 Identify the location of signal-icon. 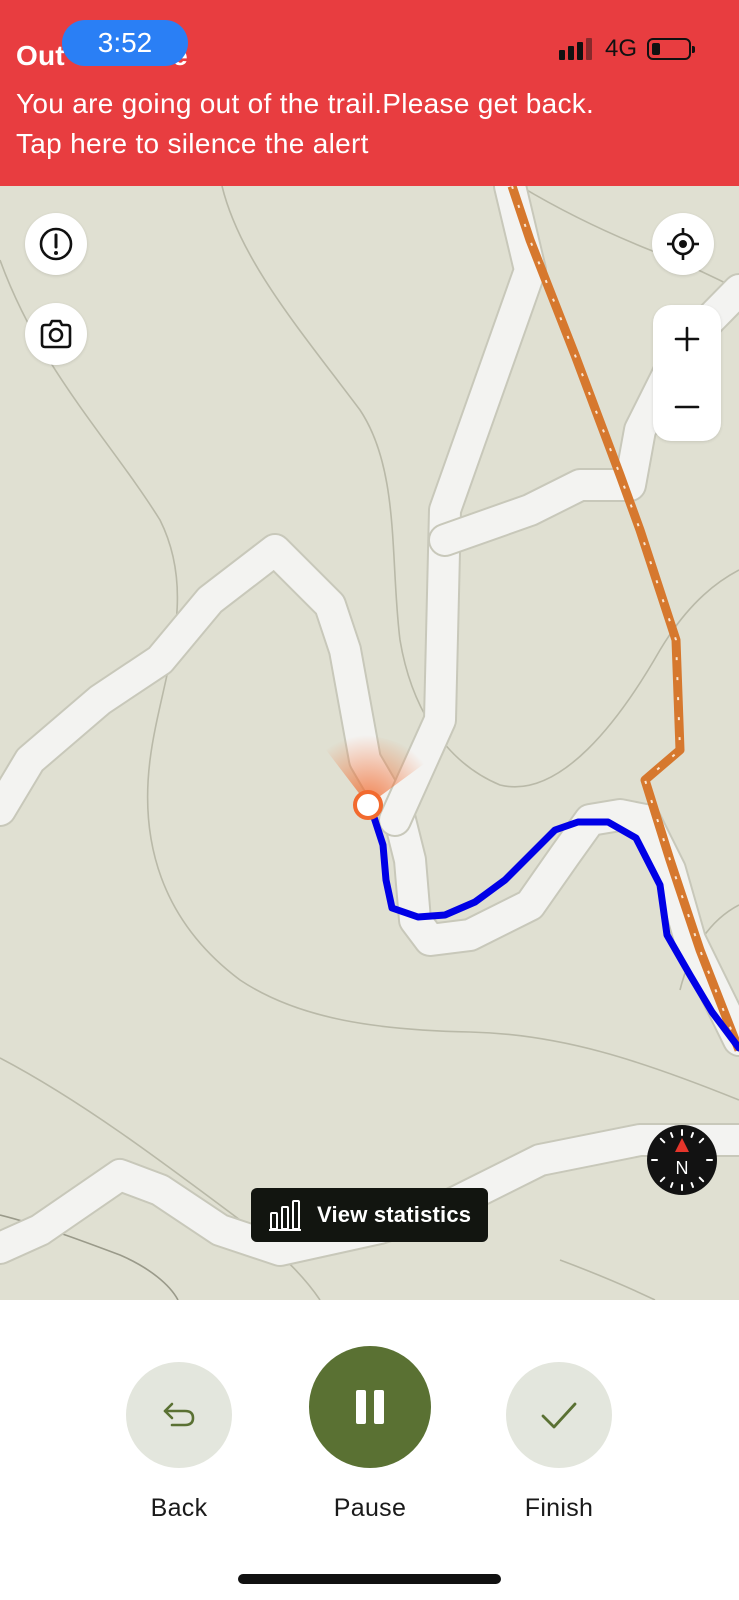
(575, 49).